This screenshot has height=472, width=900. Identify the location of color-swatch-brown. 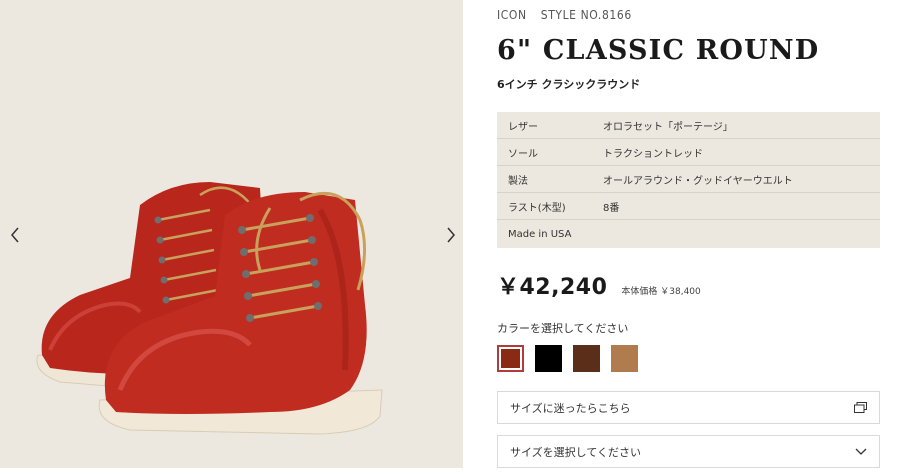
(586, 358).